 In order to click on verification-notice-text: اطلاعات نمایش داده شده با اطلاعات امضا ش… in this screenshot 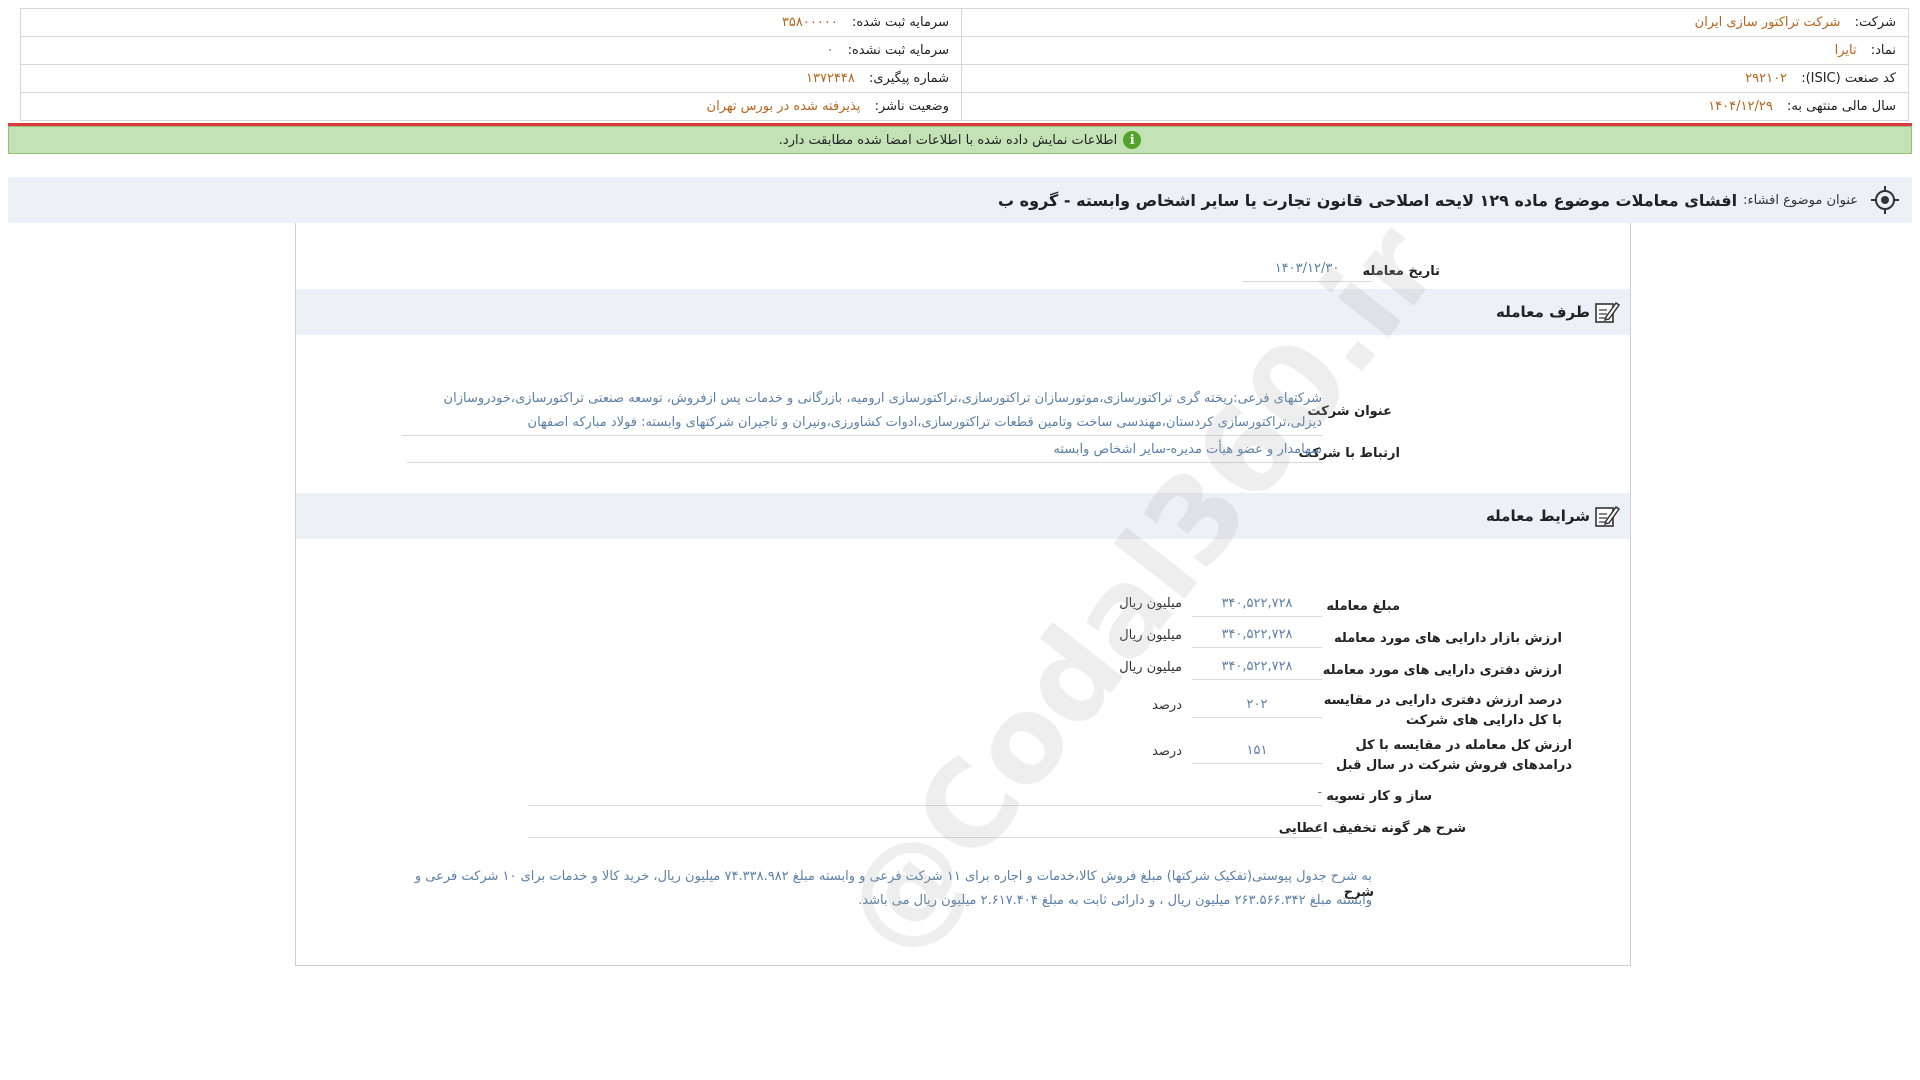, I will do `click(948, 140)`.